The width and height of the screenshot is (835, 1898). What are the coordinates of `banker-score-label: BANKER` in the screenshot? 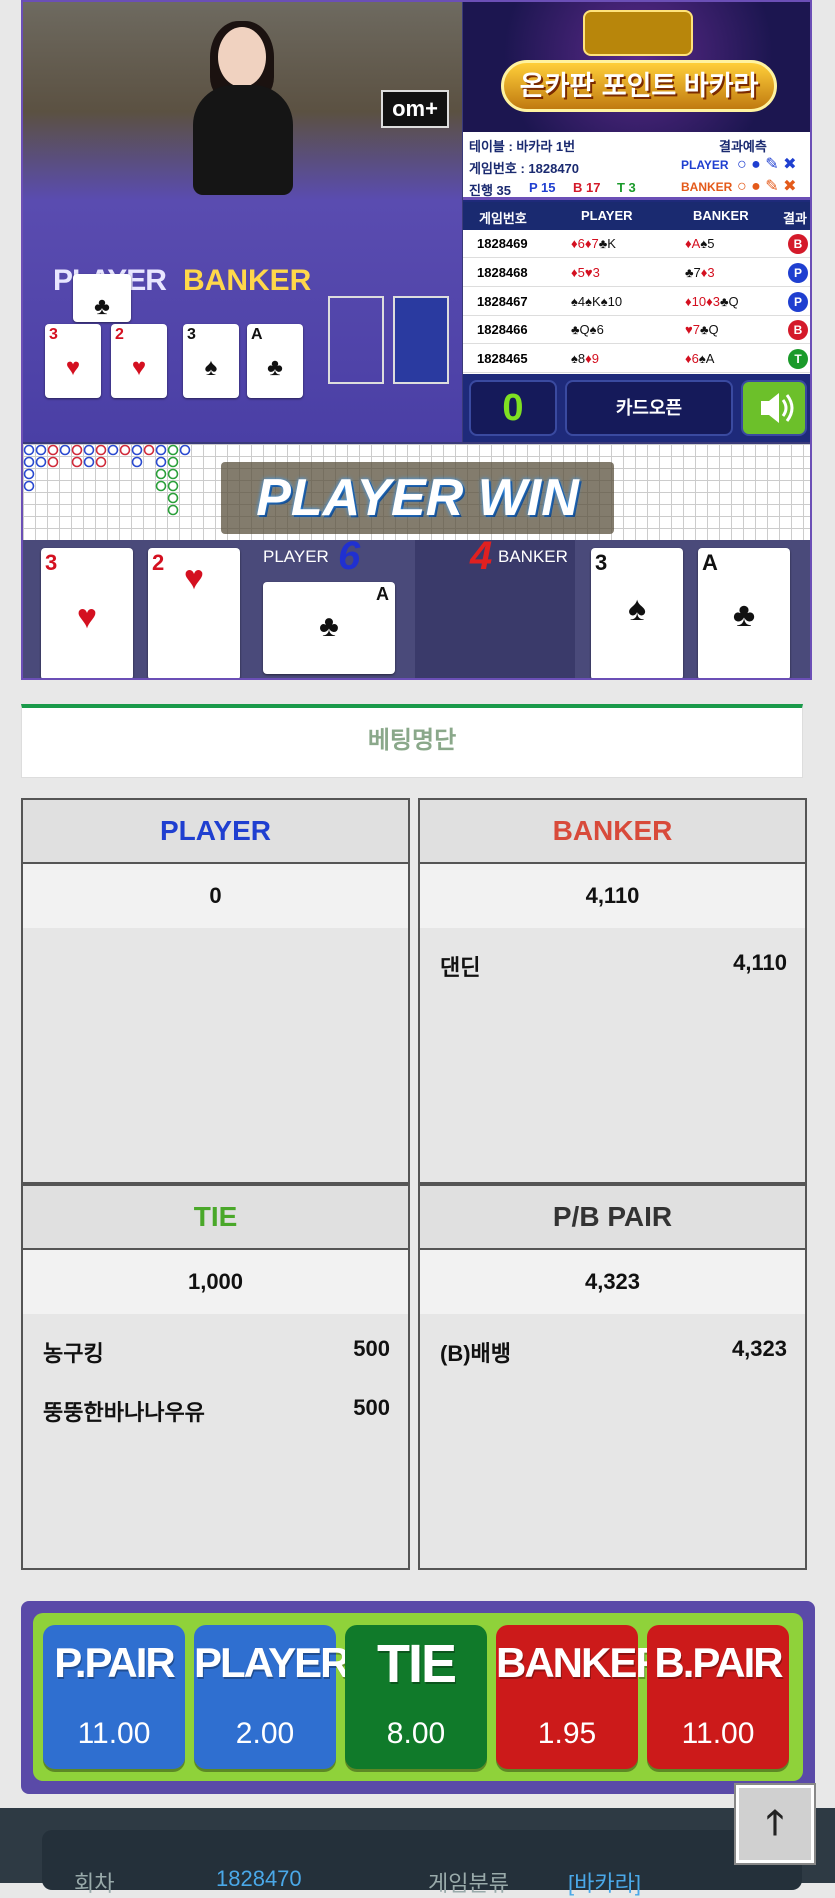 It's located at (533, 556).